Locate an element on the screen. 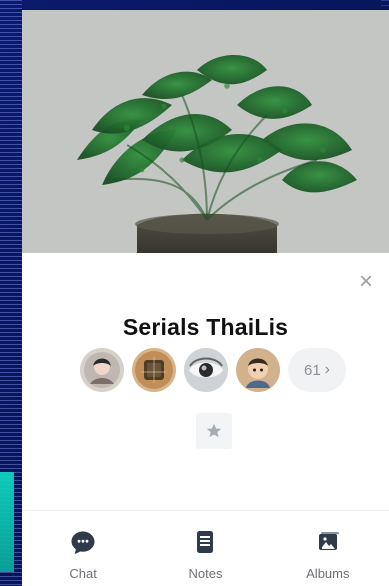 This screenshot has height=586, width=389. avatar-1-illustration is located at coordinates (102, 370).